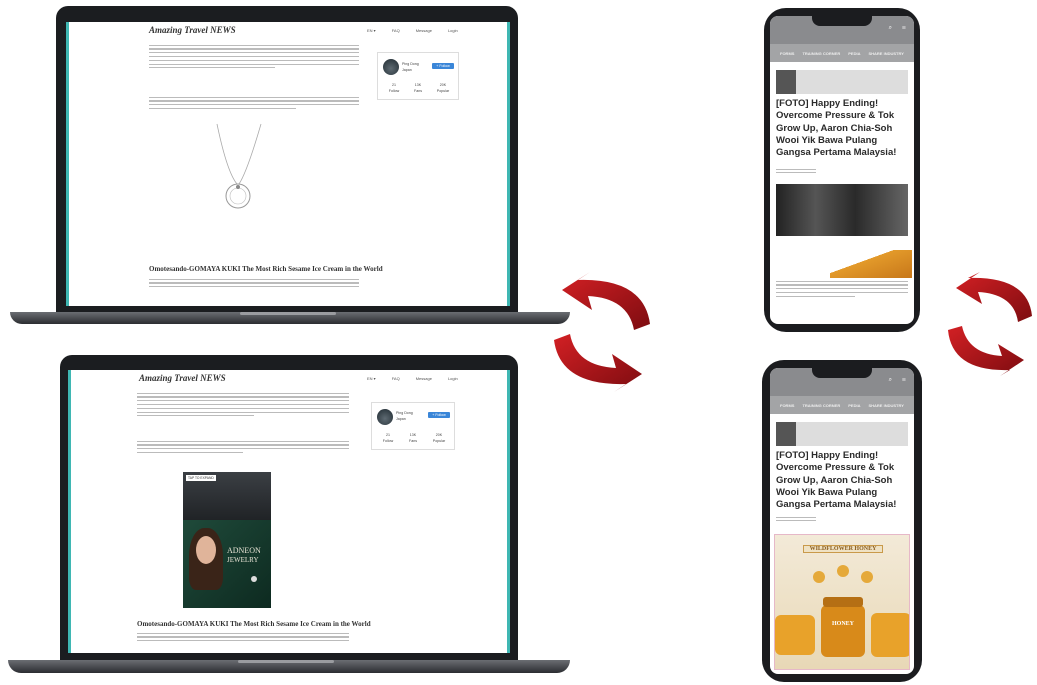 This screenshot has width=1037, height=685. Describe the element at coordinates (795, 635) in the screenshot. I see `honeycomb-left` at that location.